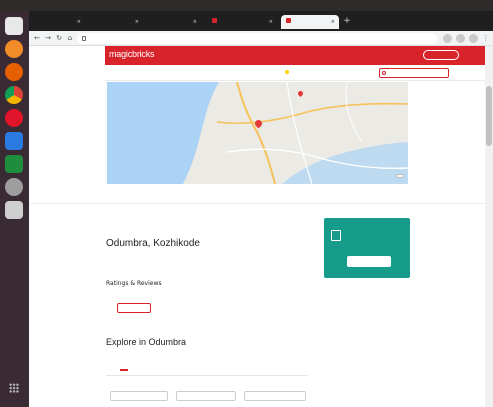 The image size is (493, 407). Describe the element at coordinates (132, 54) in the screenshot. I see `site-logo: magicbricks` at that location.